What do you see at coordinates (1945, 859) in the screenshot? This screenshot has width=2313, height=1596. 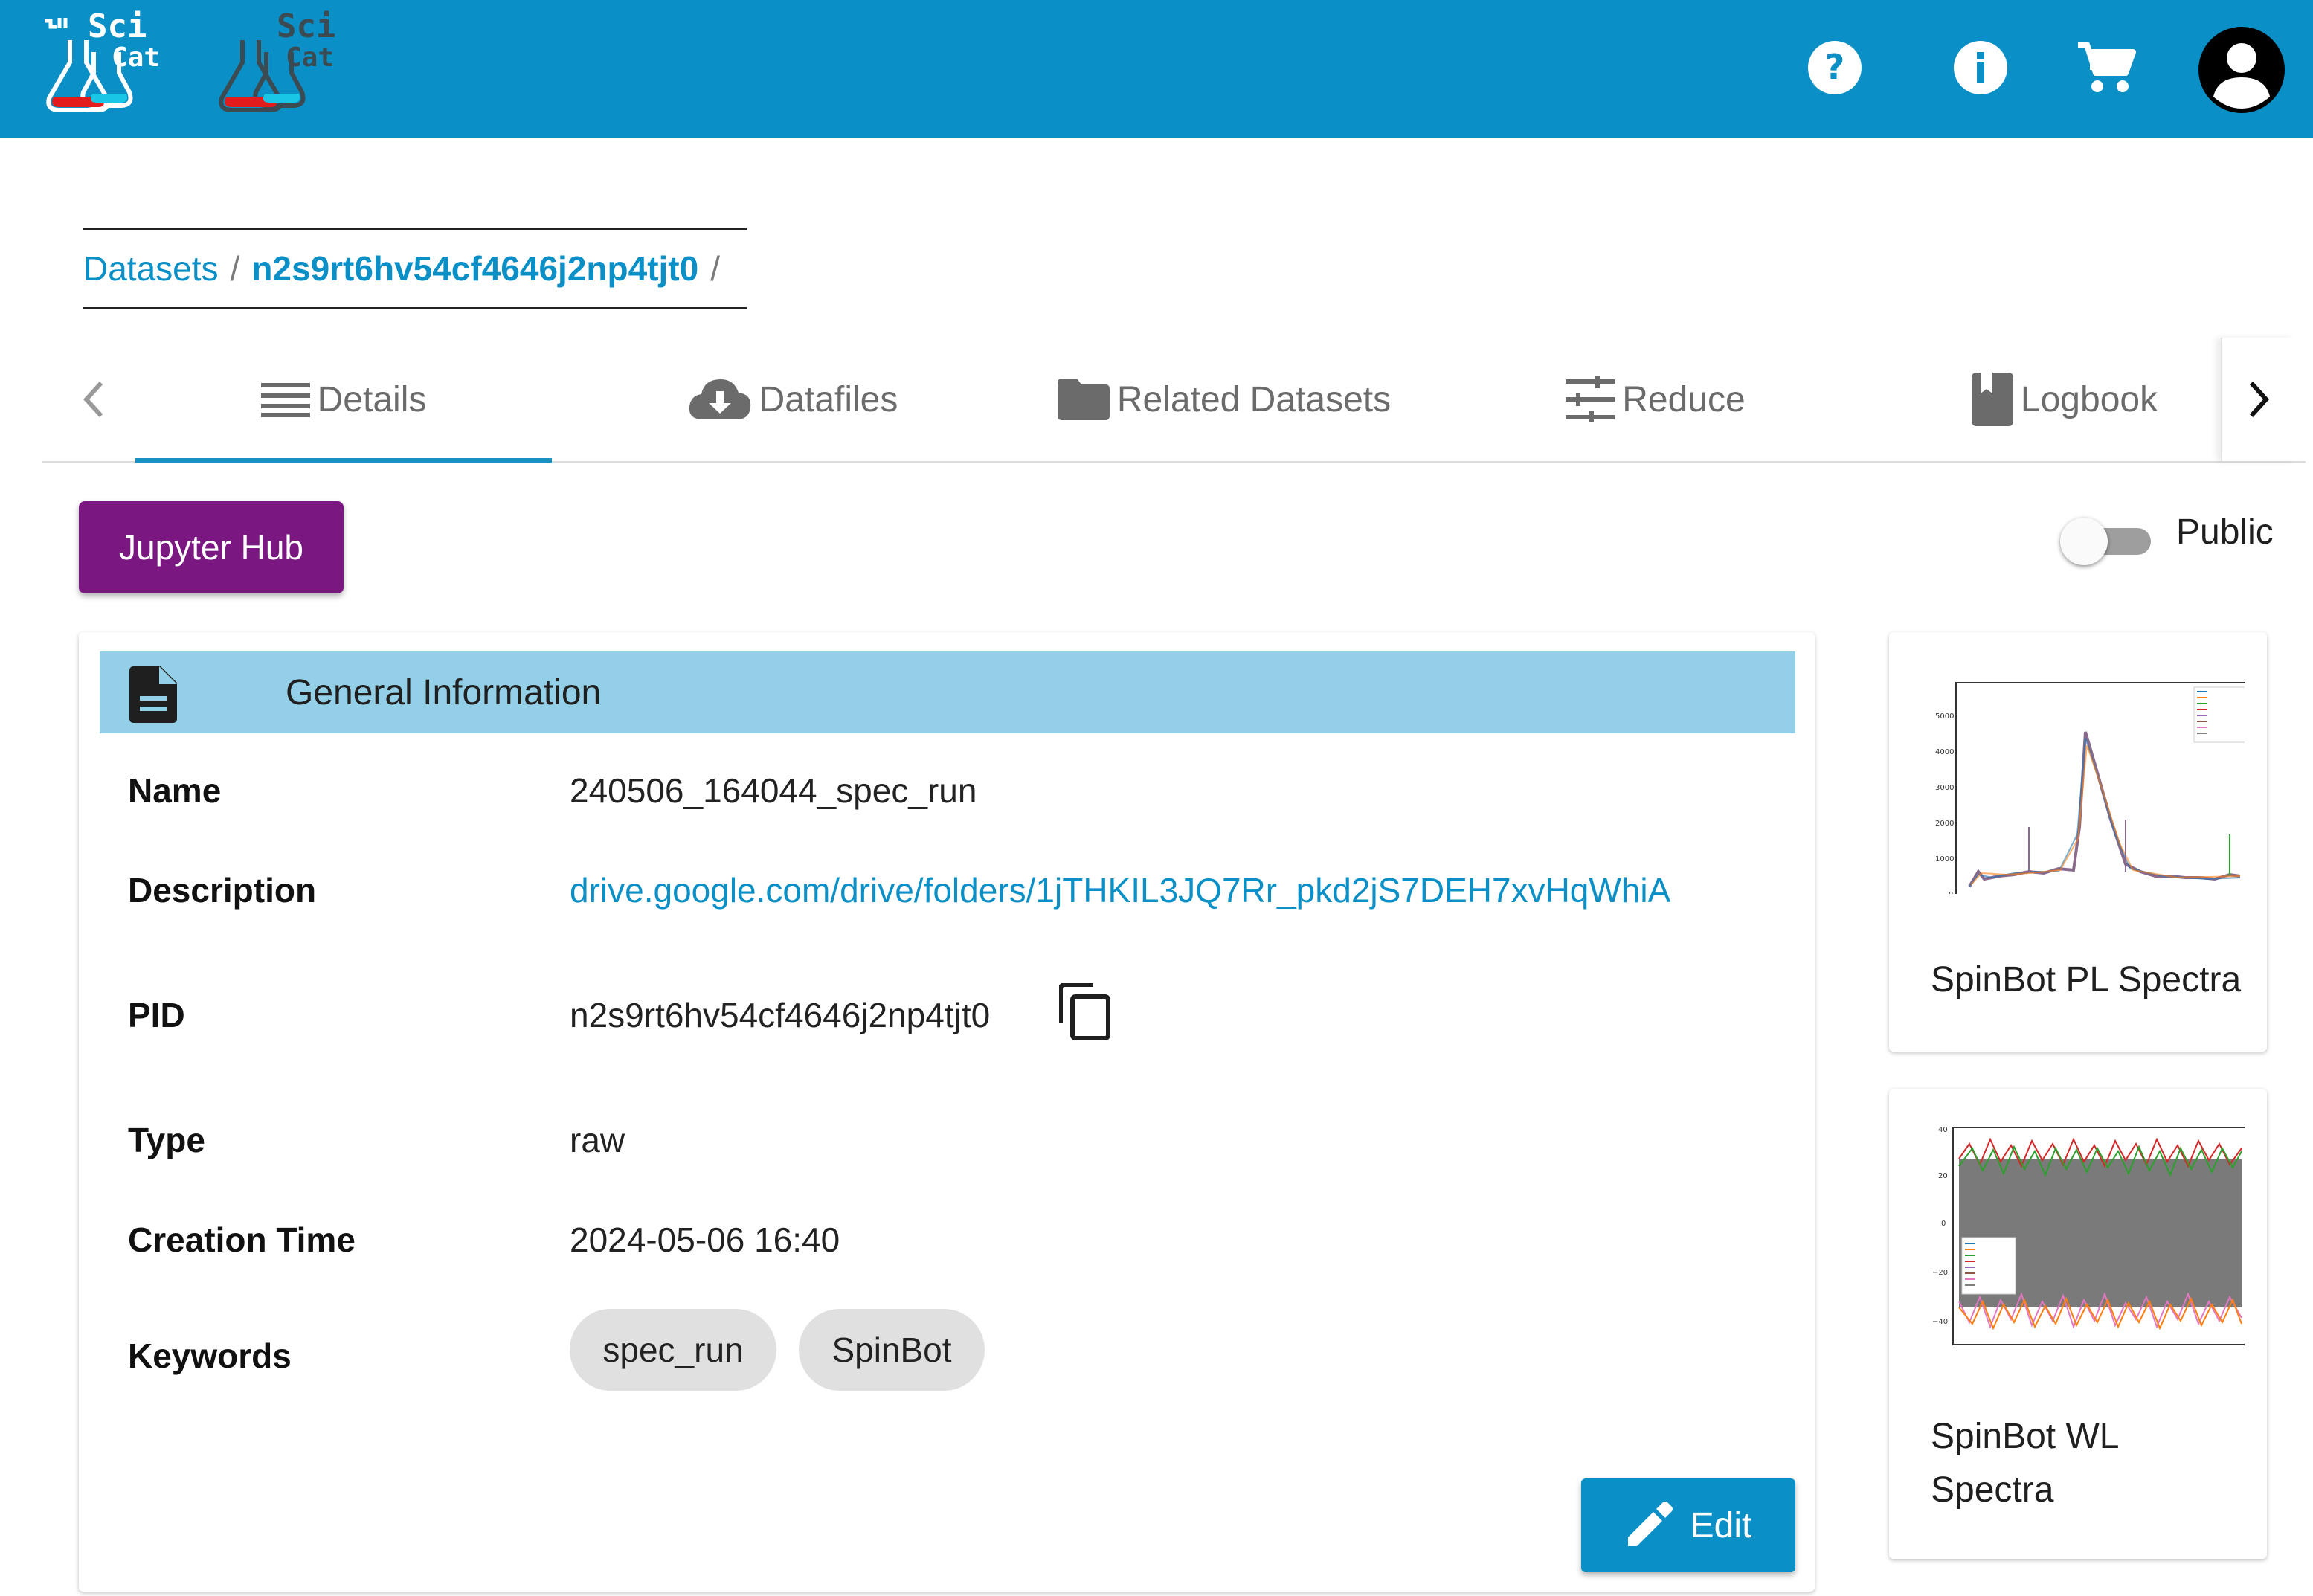 I see `svg-text: 1000` at bounding box center [1945, 859].